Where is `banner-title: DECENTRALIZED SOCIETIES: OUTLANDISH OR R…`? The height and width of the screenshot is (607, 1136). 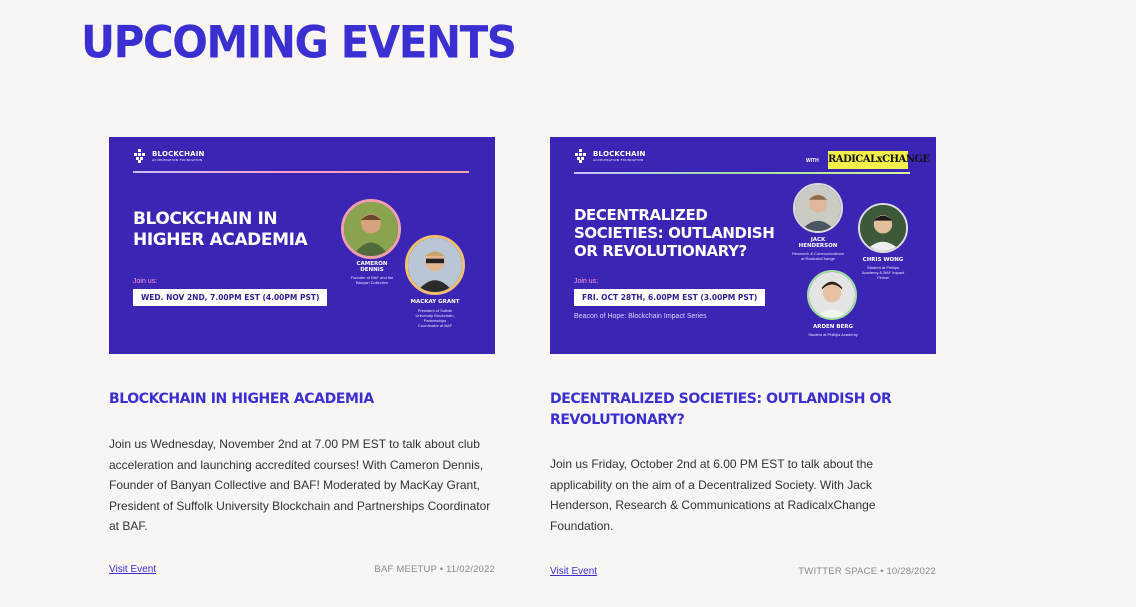
banner-title: DECENTRALIZED SOCIETIES: OUTLANDISH OR R… is located at coordinates (674, 233).